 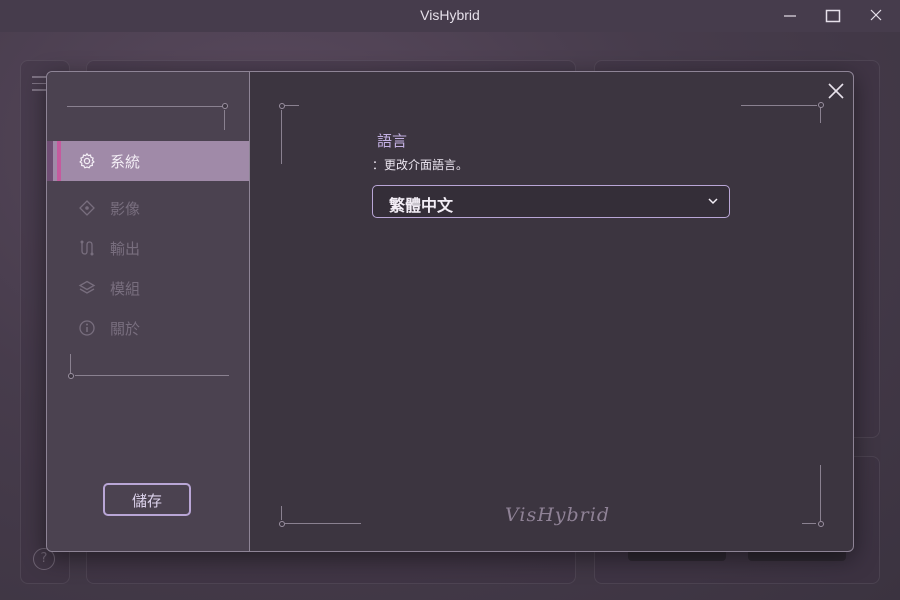 What do you see at coordinates (125, 328) in the screenshot?
I see `sidebar-item-label: 關於` at bounding box center [125, 328].